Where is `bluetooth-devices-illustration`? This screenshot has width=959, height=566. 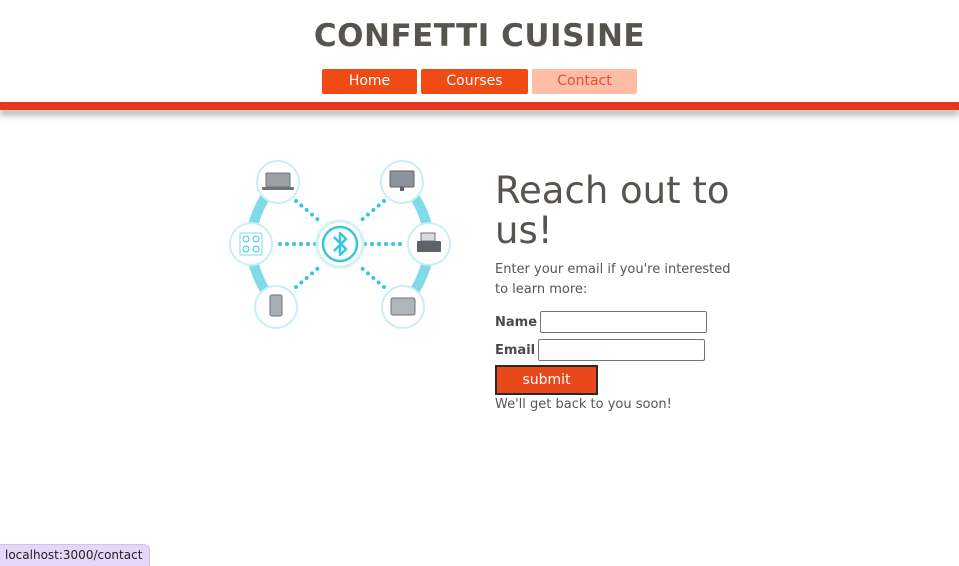 bluetooth-devices-illustration is located at coordinates (340, 244).